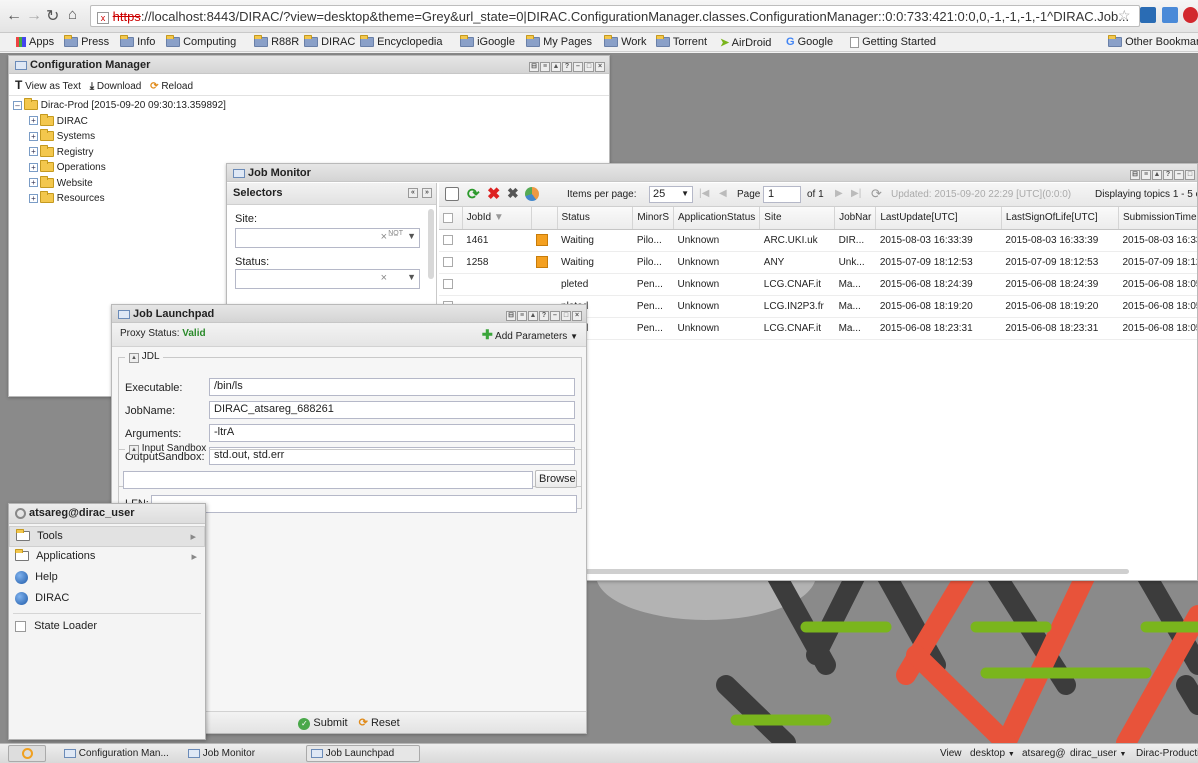  I want to click on column-header-icon, so click(544, 218).